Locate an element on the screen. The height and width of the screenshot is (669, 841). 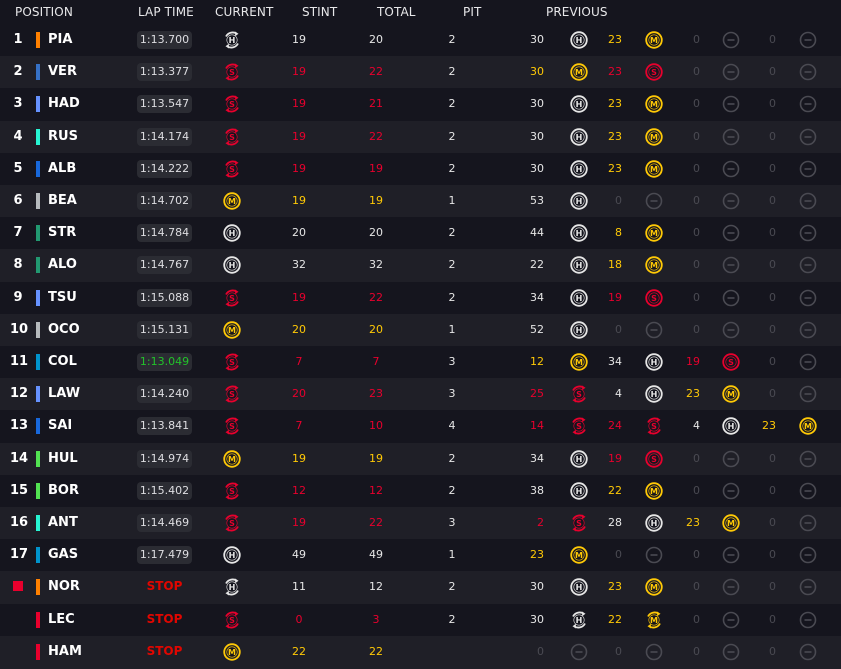
lap-time-badge: 1:14.767 is located at coordinates (164, 265).